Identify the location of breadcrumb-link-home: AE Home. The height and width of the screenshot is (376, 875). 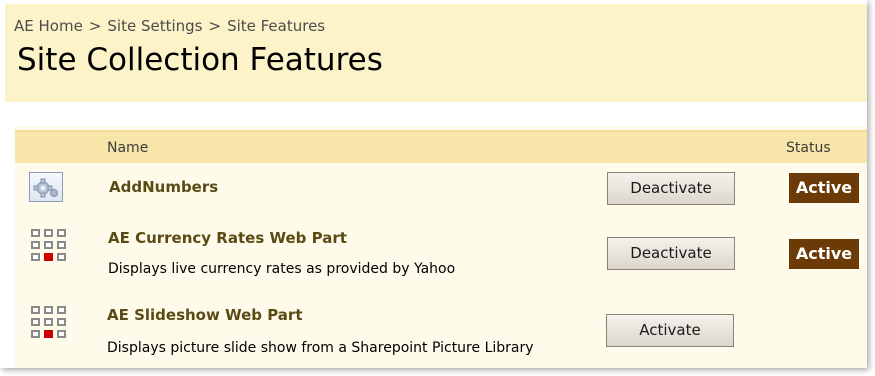
(48, 26).